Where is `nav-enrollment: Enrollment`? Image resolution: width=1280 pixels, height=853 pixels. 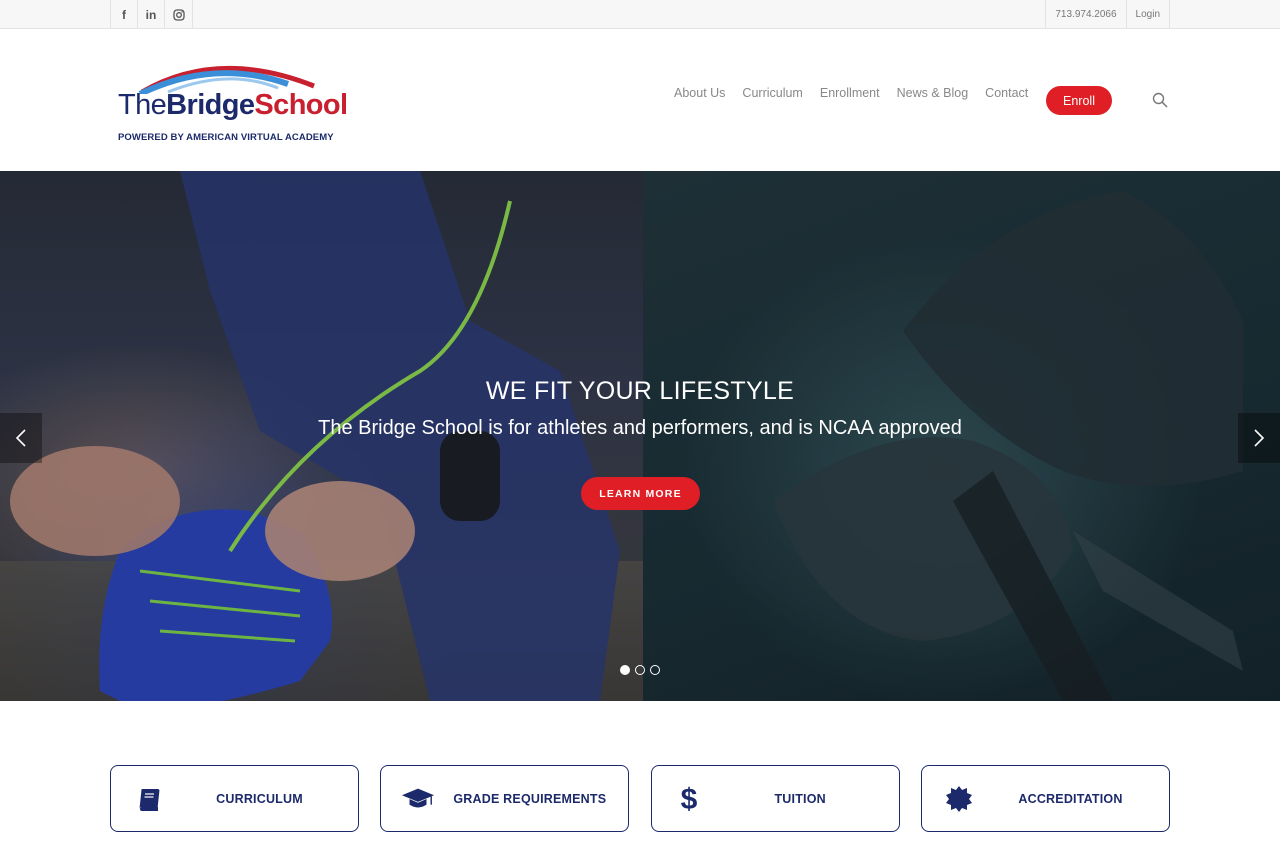
nav-enrollment: Enrollment is located at coordinates (850, 93).